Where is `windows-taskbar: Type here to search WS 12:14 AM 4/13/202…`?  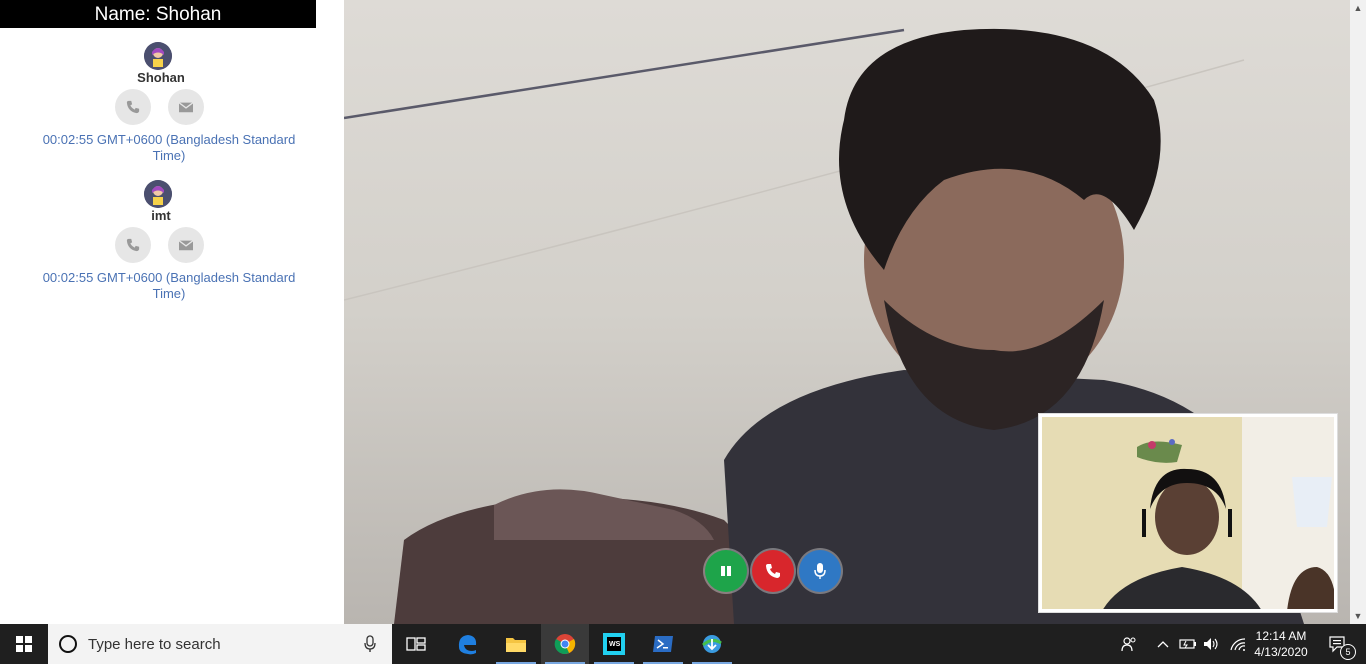
windows-taskbar: Type here to search WS 12:14 AM 4/13/202… is located at coordinates (683, 644).